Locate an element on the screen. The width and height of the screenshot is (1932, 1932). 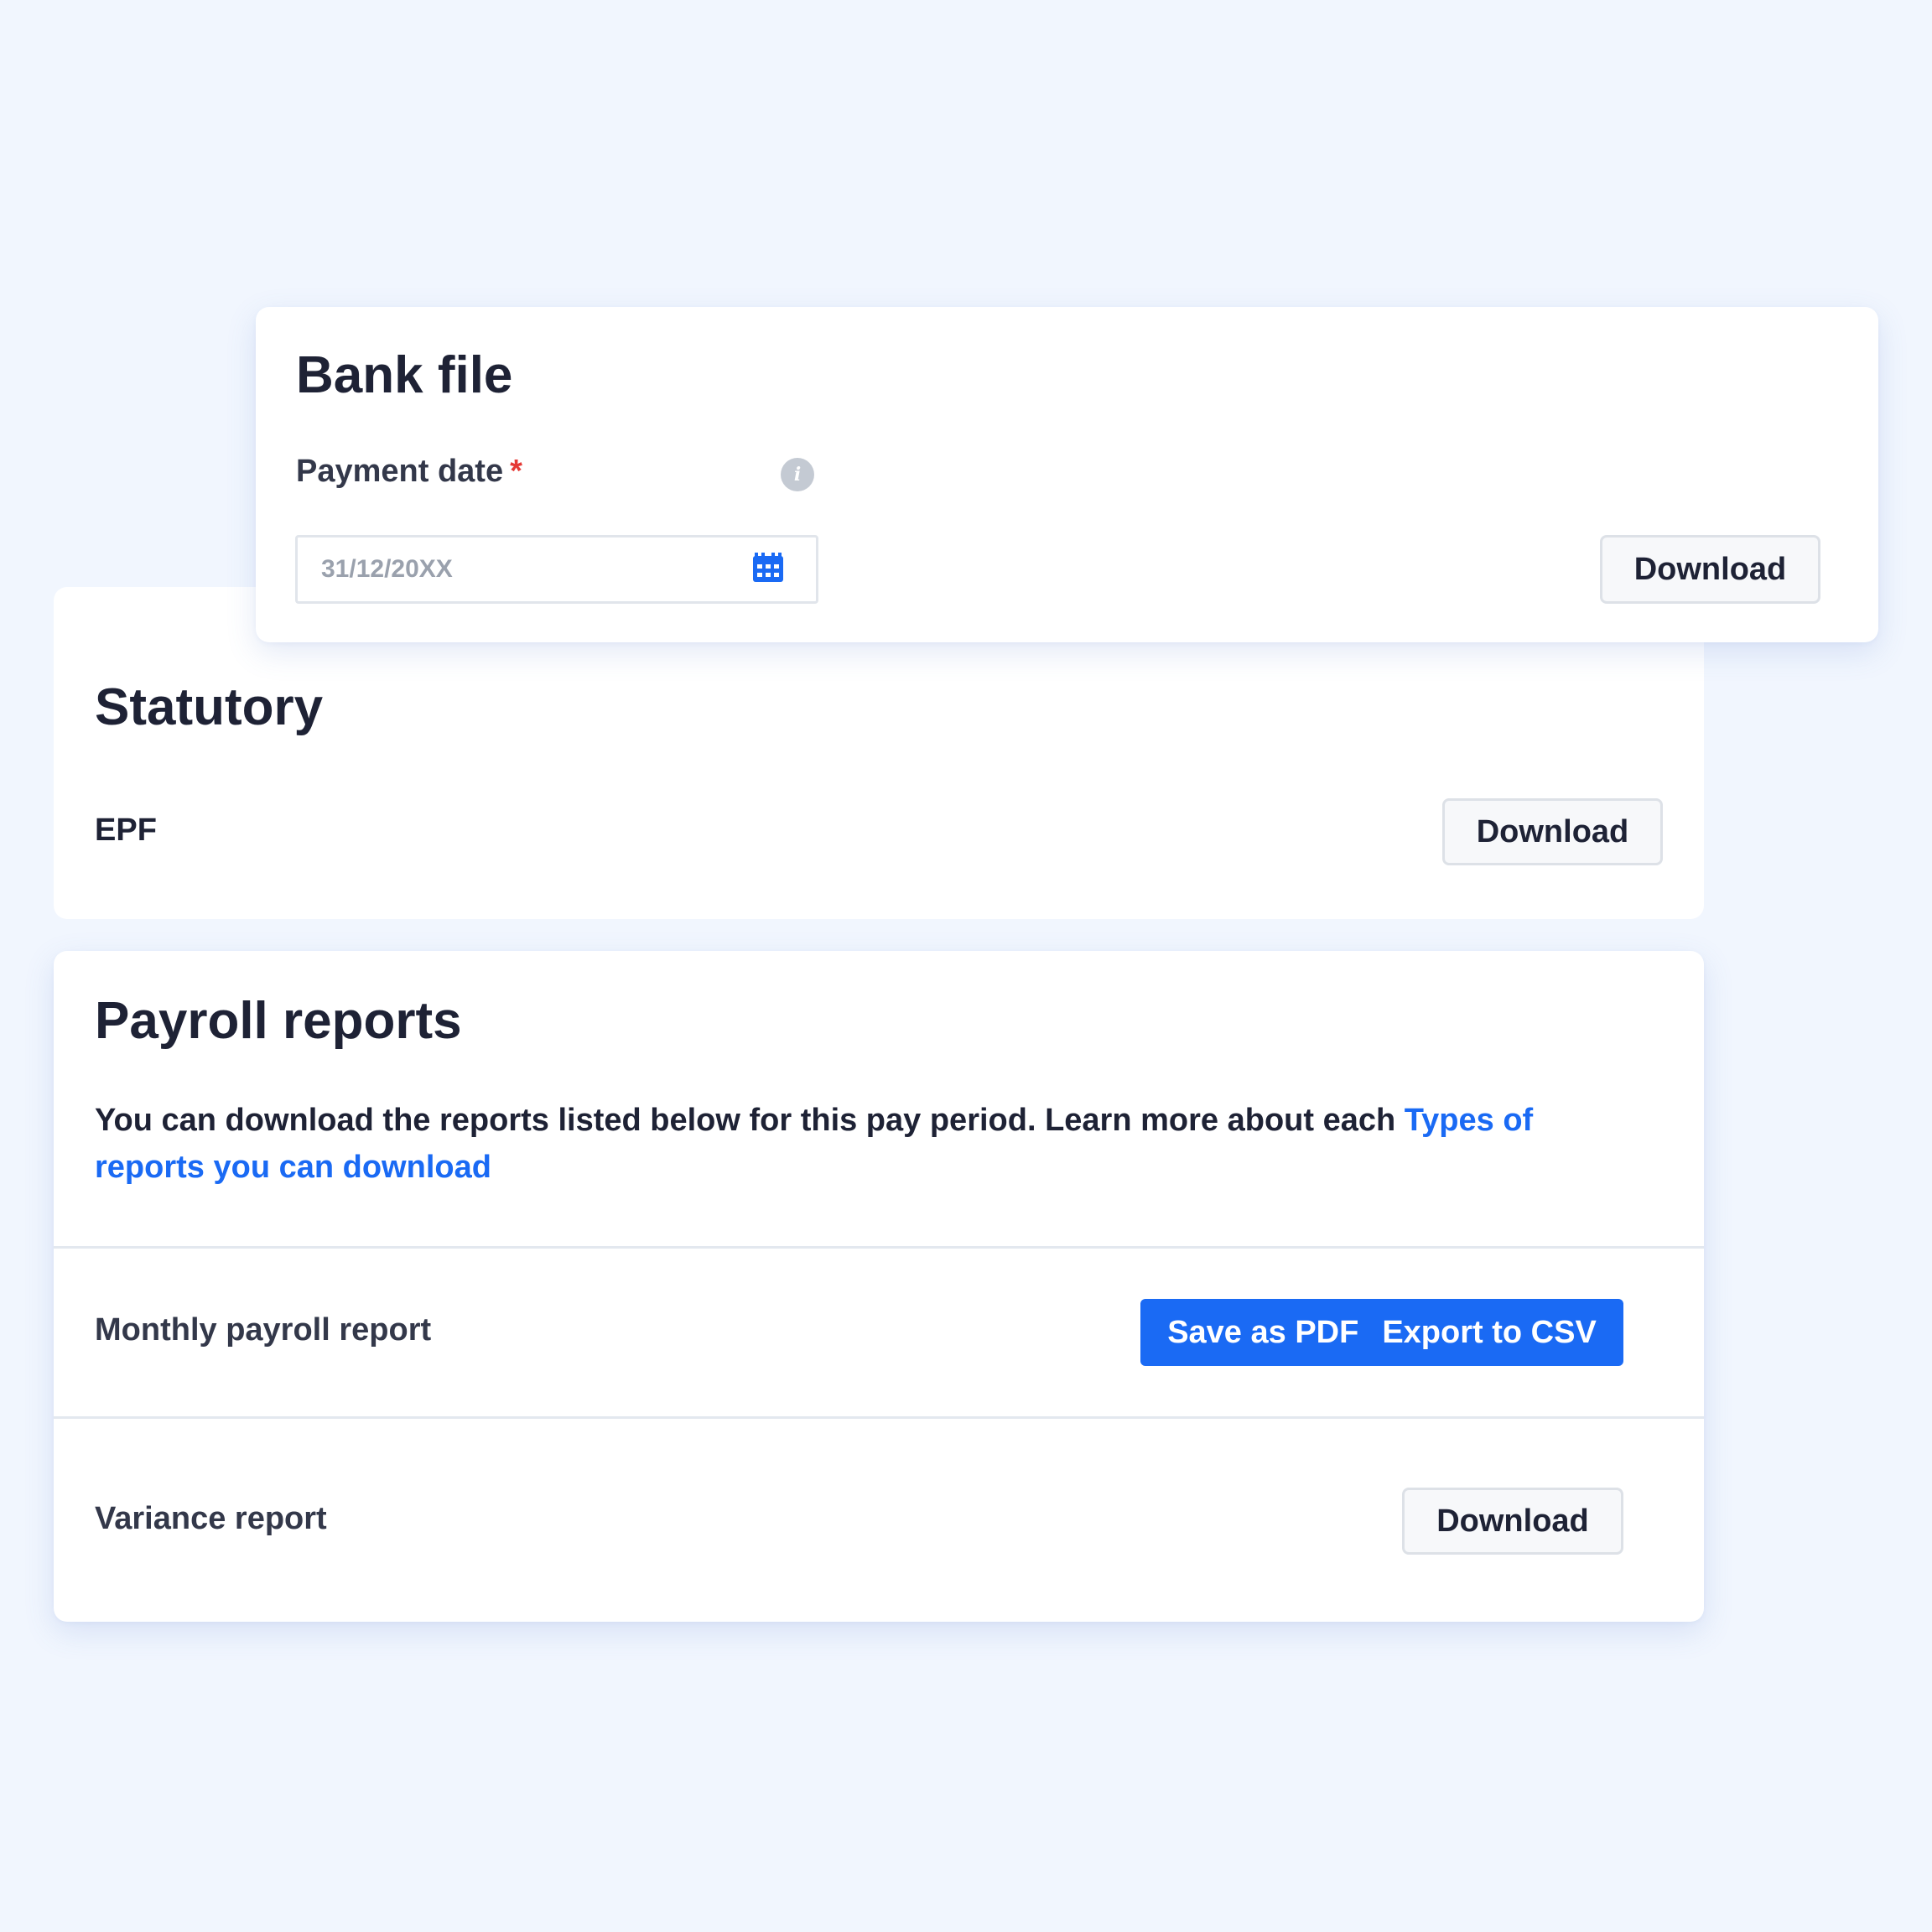
variance-report-label: Variance report is located at coordinates (211, 1518).